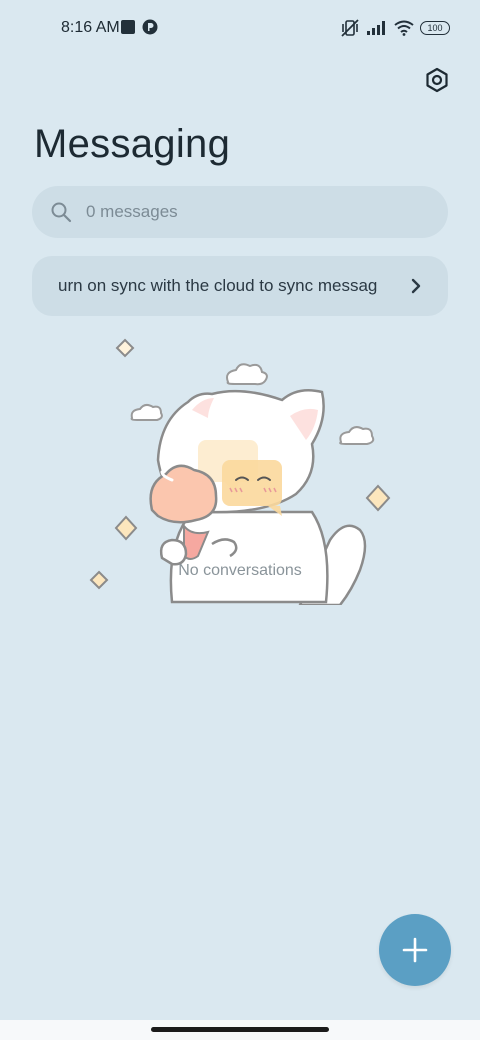  Describe the element at coordinates (240, 570) in the screenshot. I see `empty-state-label: No conversations` at that location.